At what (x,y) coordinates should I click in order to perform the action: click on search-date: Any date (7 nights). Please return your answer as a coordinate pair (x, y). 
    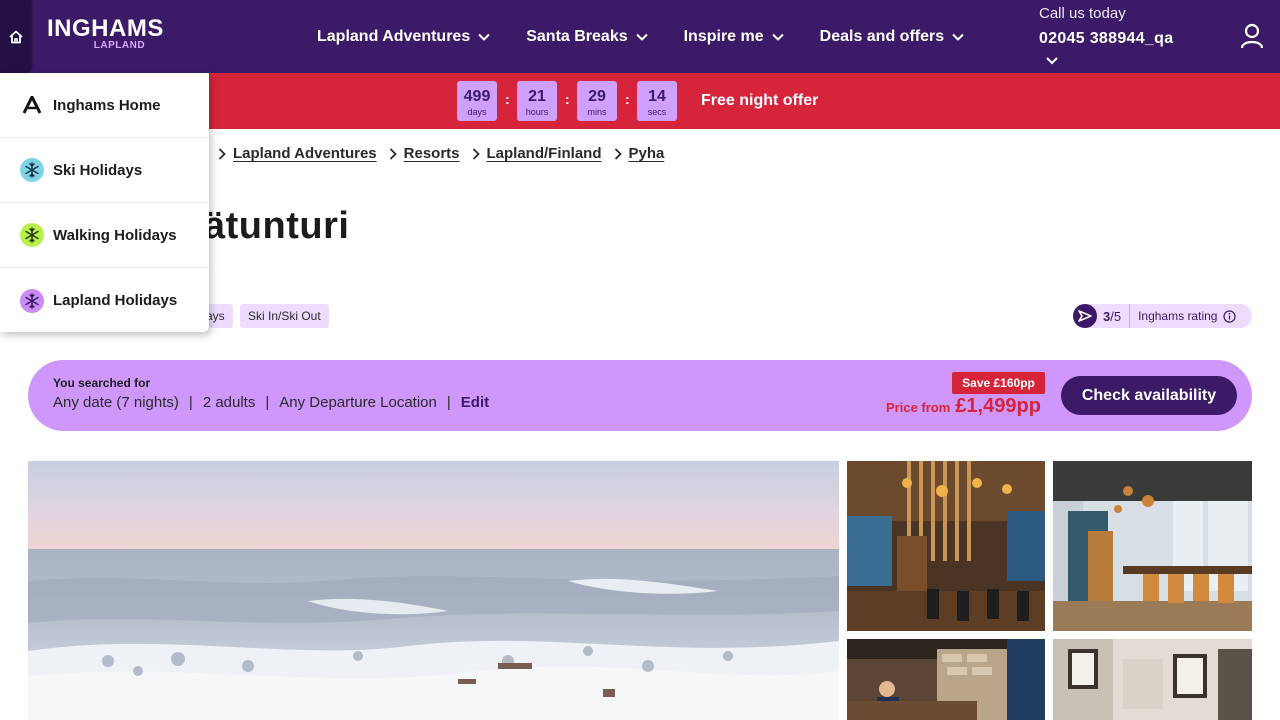
    Looking at the image, I should click on (116, 402).